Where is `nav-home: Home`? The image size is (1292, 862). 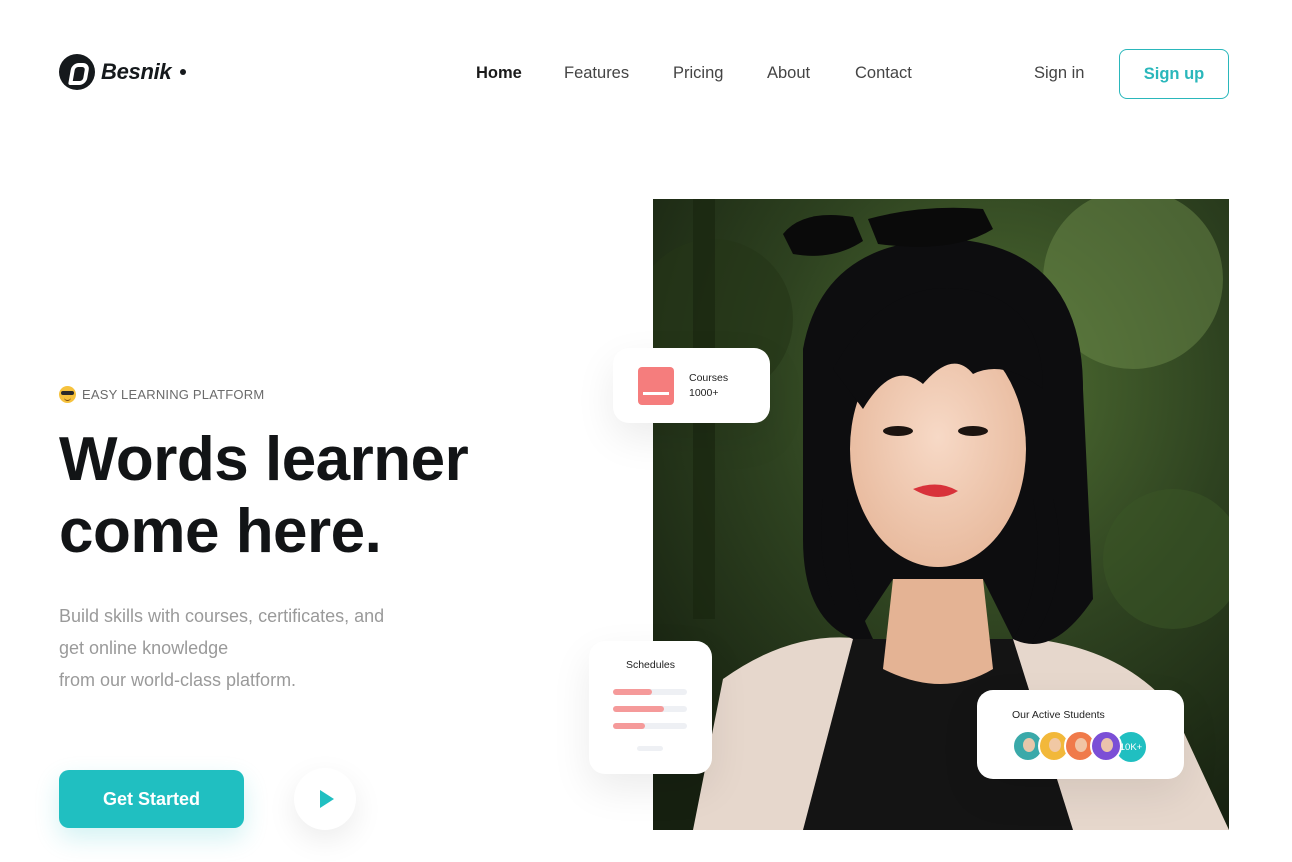
nav-home: Home is located at coordinates (499, 73).